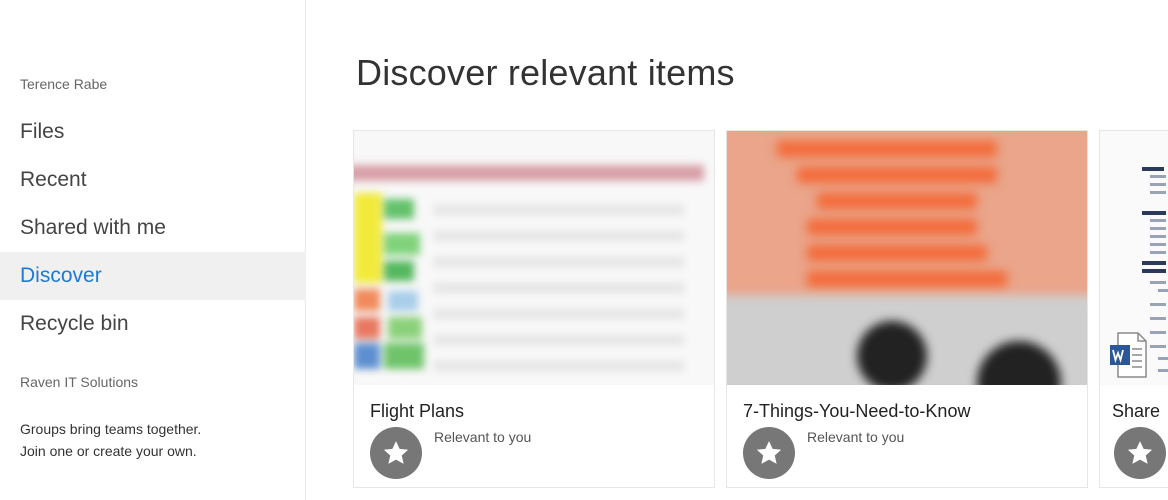 This screenshot has width=1168, height=500. I want to click on page-title: Discover relevant items, so click(545, 72).